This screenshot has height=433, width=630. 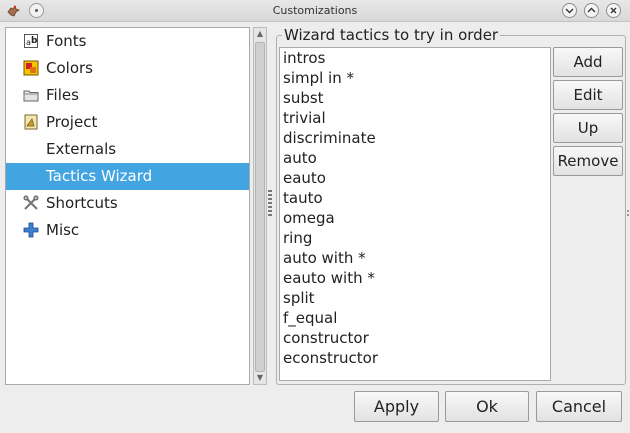 I want to click on ok-button: Ok, so click(x=487, y=406).